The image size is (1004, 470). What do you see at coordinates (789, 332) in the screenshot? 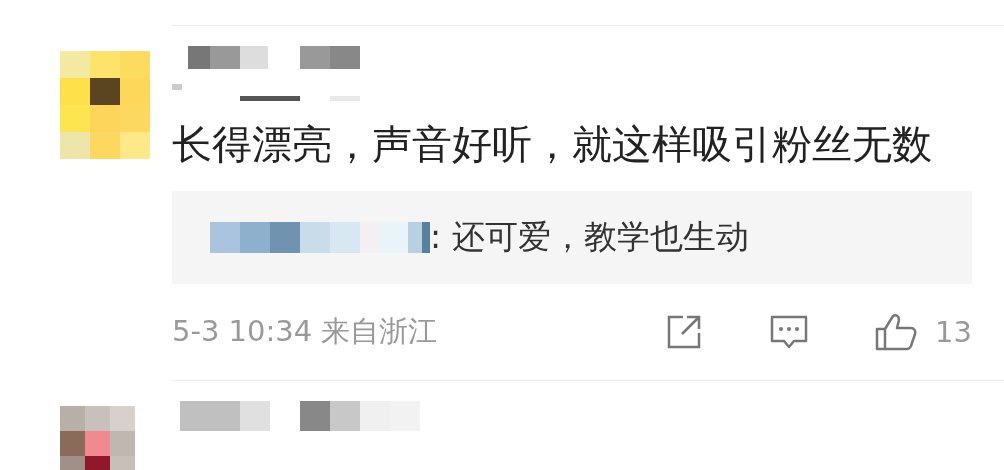
I see `comment-icon` at bounding box center [789, 332].